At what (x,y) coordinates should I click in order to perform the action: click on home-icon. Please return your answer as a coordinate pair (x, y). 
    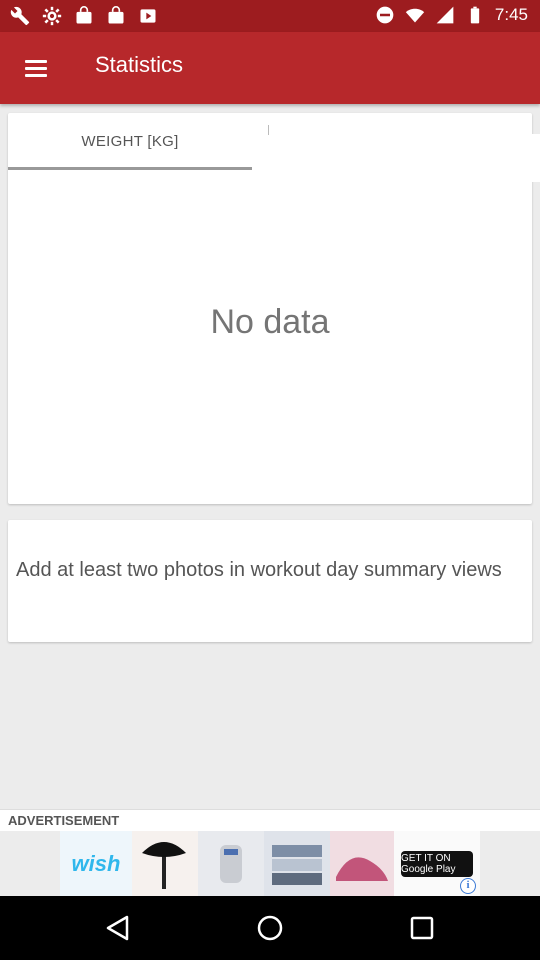
    Looking at the image, I should click on (270, 928).